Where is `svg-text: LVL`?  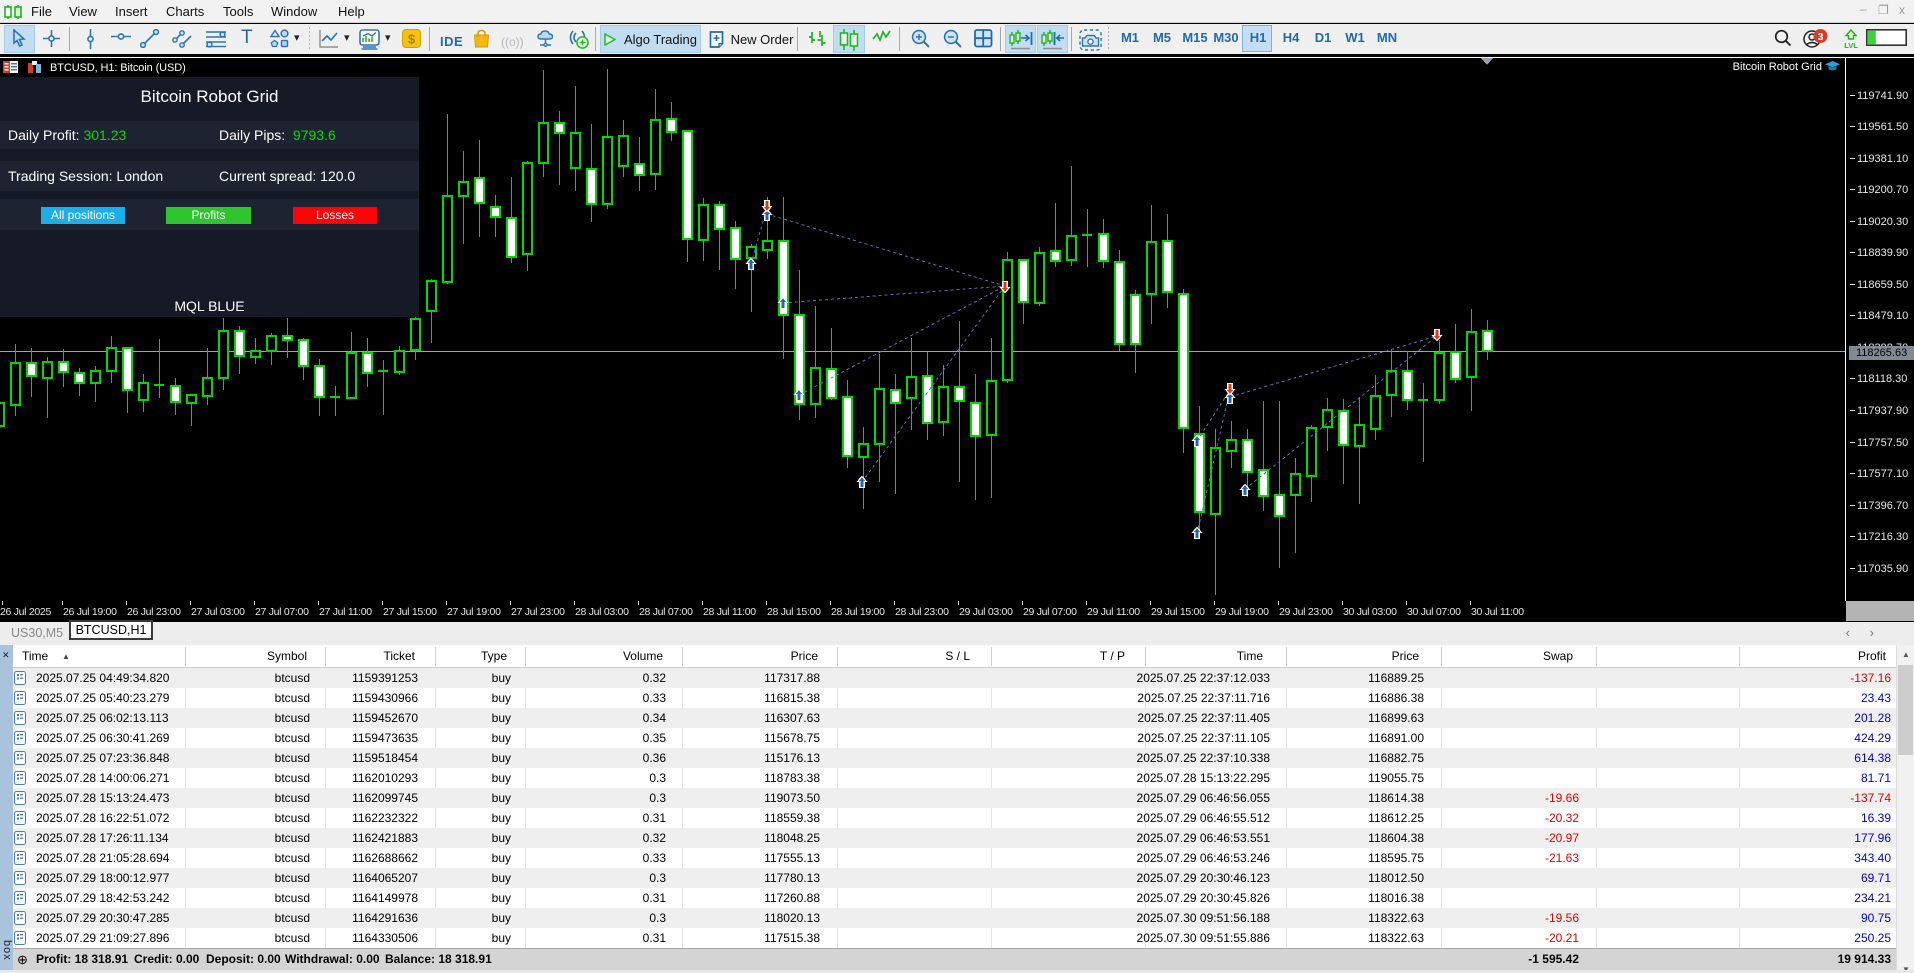 svg-text: LVL is located at coordinates (1851, 45).